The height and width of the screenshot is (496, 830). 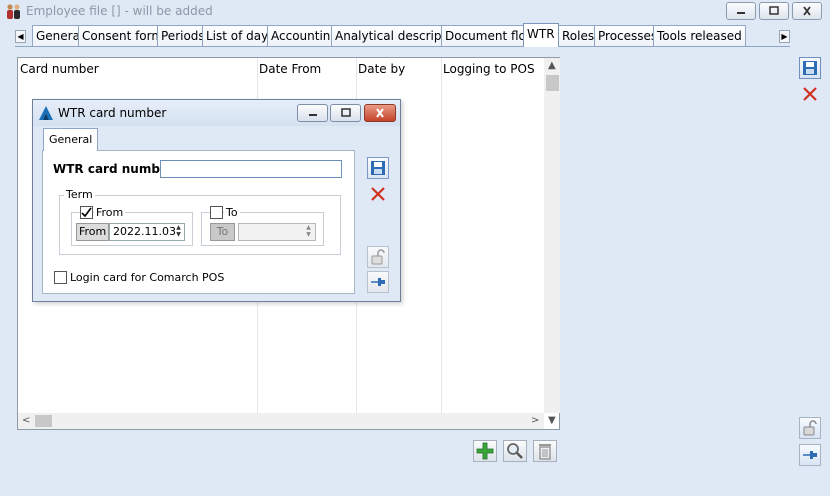 What do you see at coordinates (20, 36) in the screenshot?
I see `tabs-scroll-left-icon: ◀` at bounding box center [20, 36].